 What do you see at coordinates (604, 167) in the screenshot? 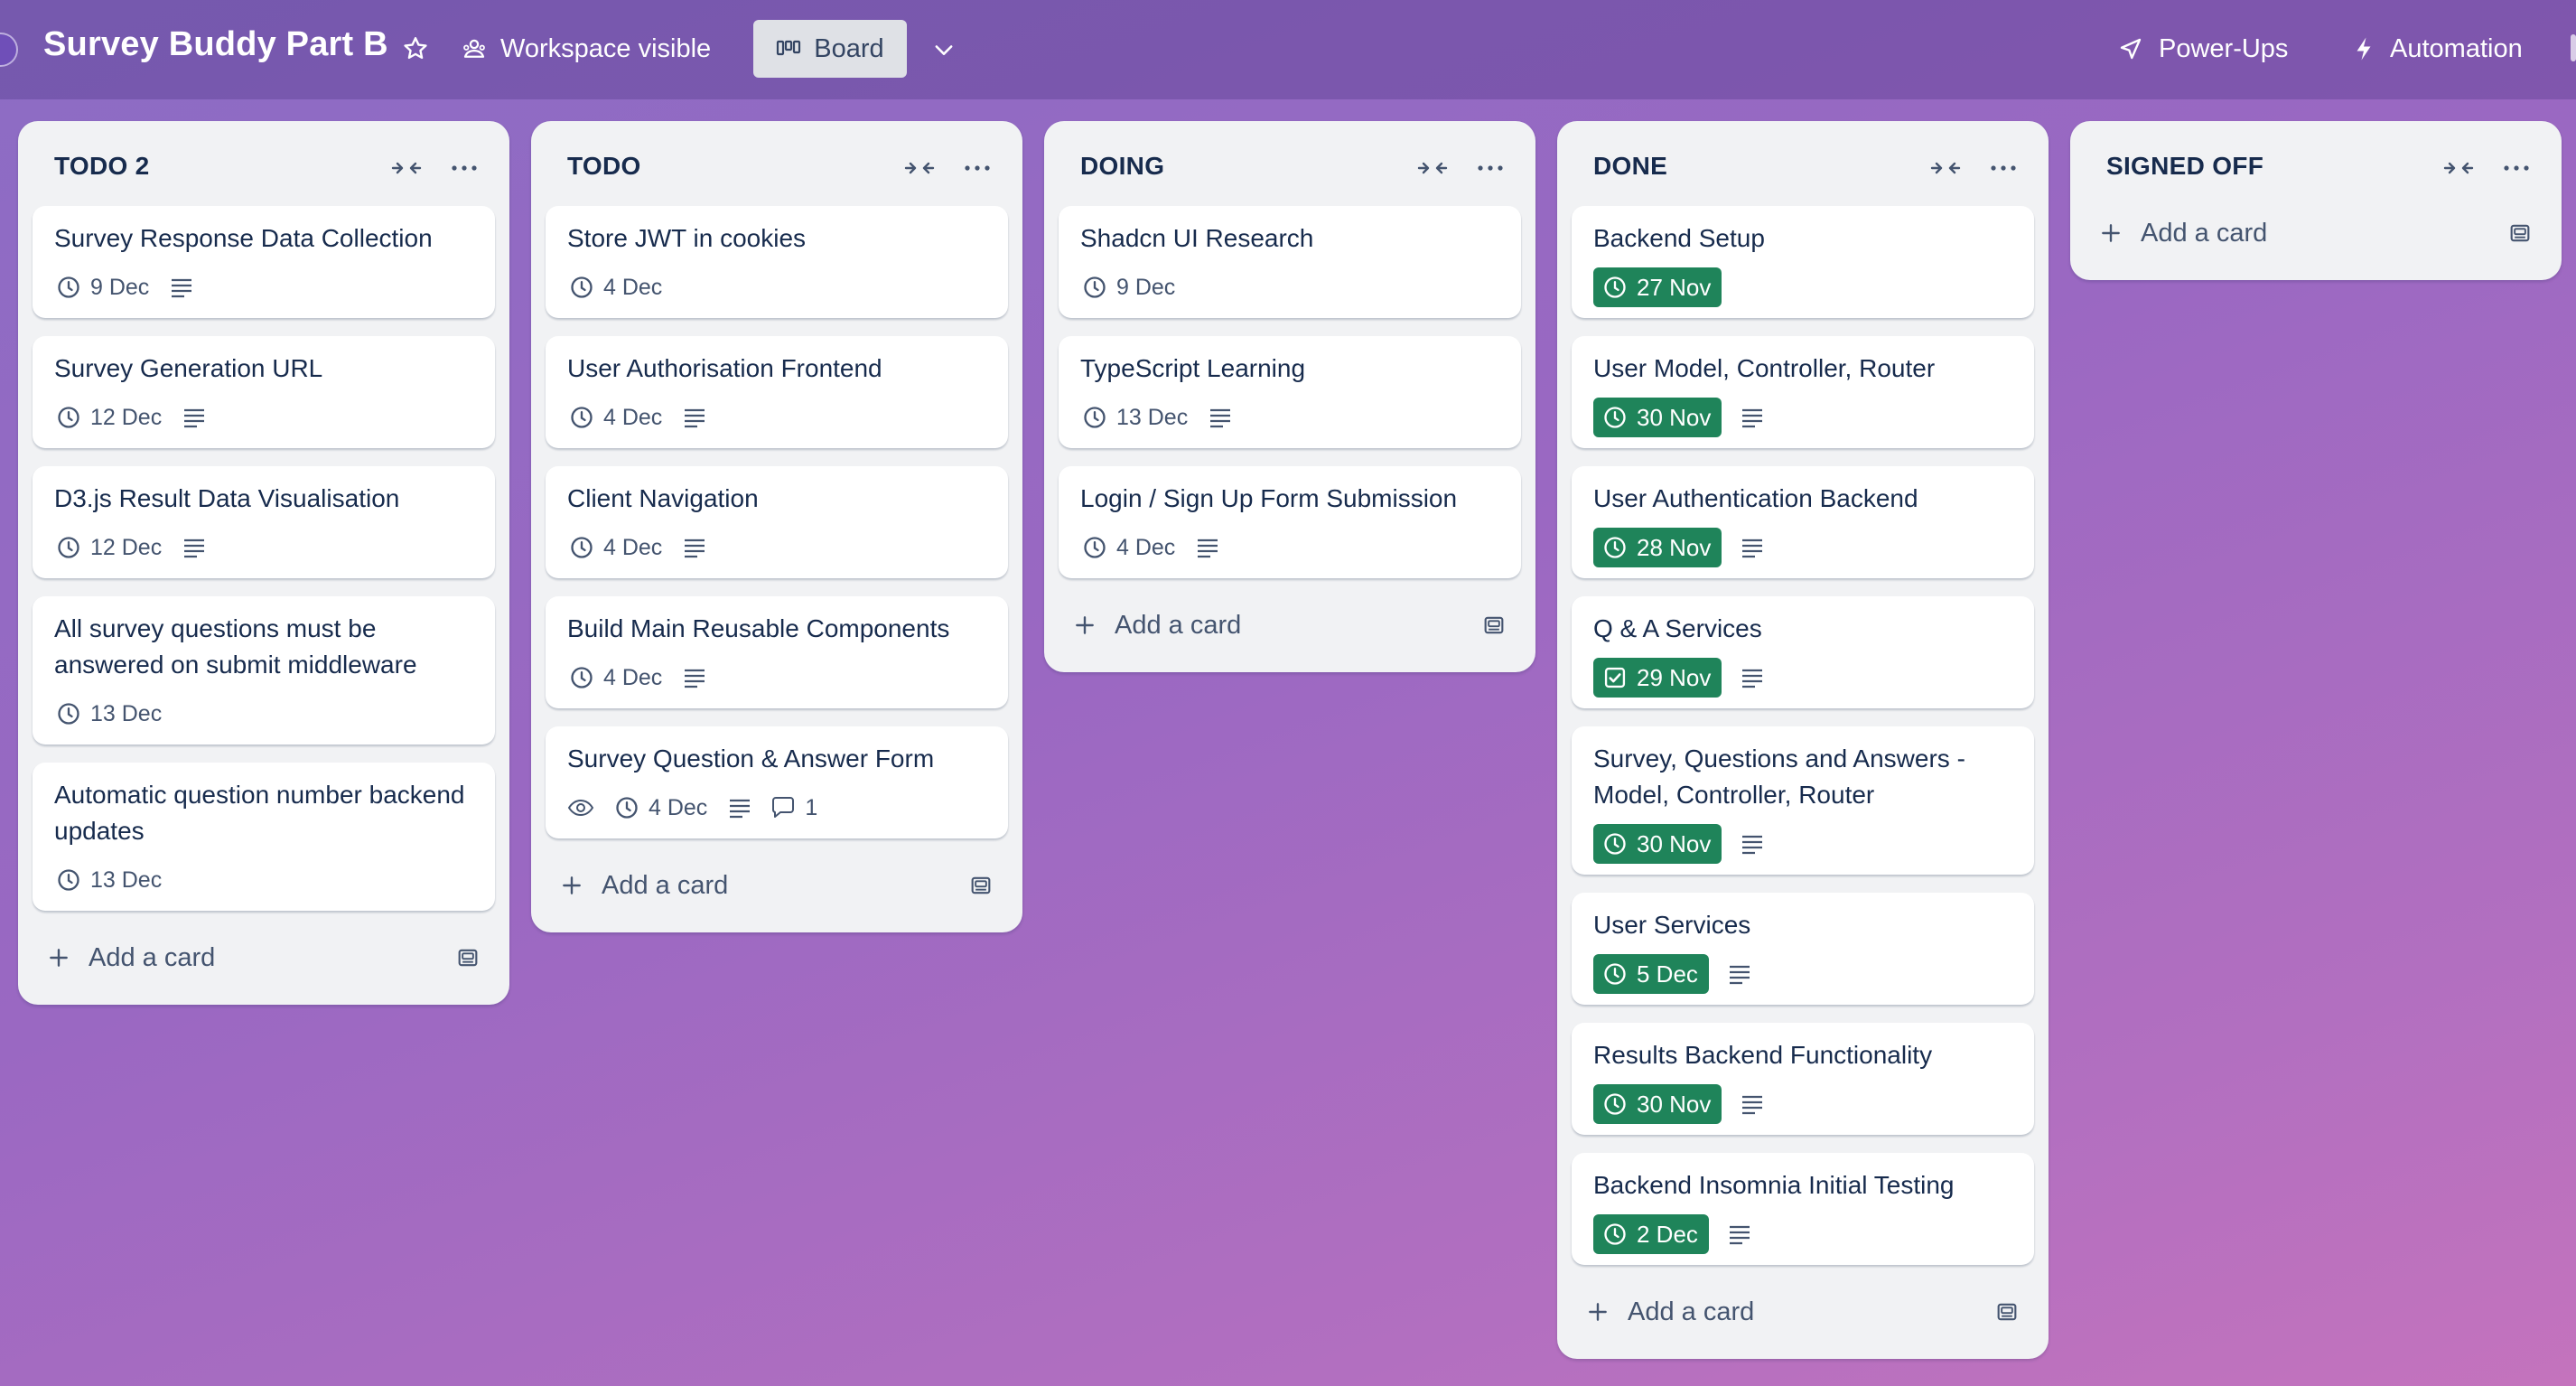
I see `list-title: TODO` at bounding box center [604, 167].